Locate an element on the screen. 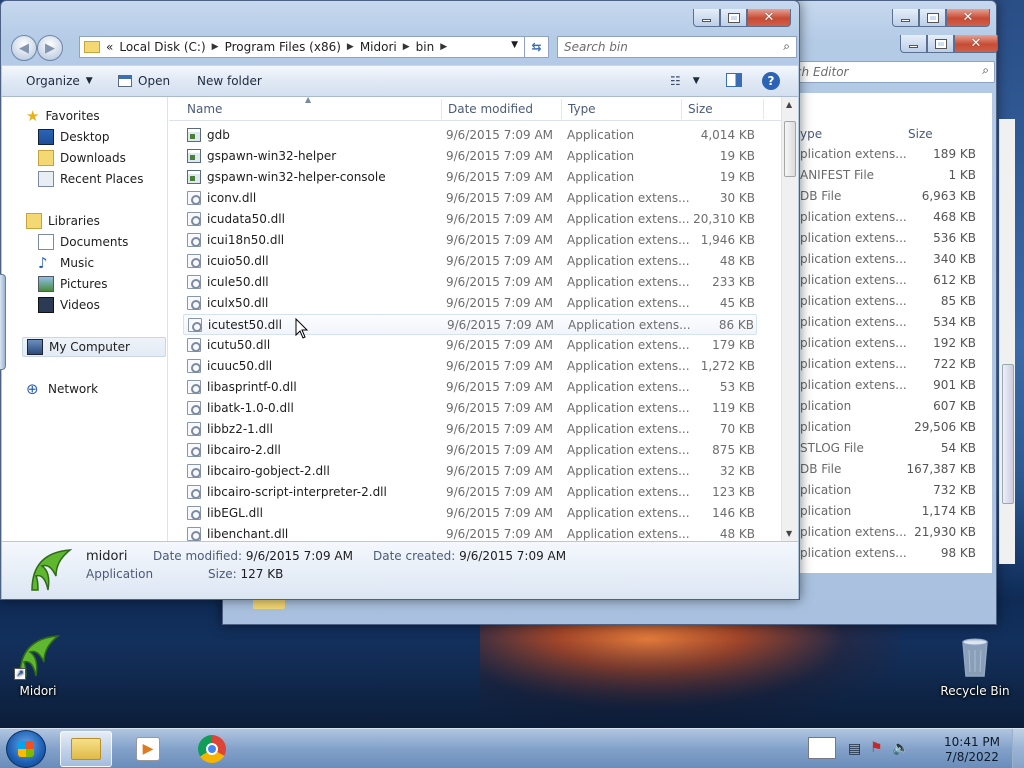 This screenshot has height=768, width=1024. pen-input-icon is located at coordinates (822, 748).